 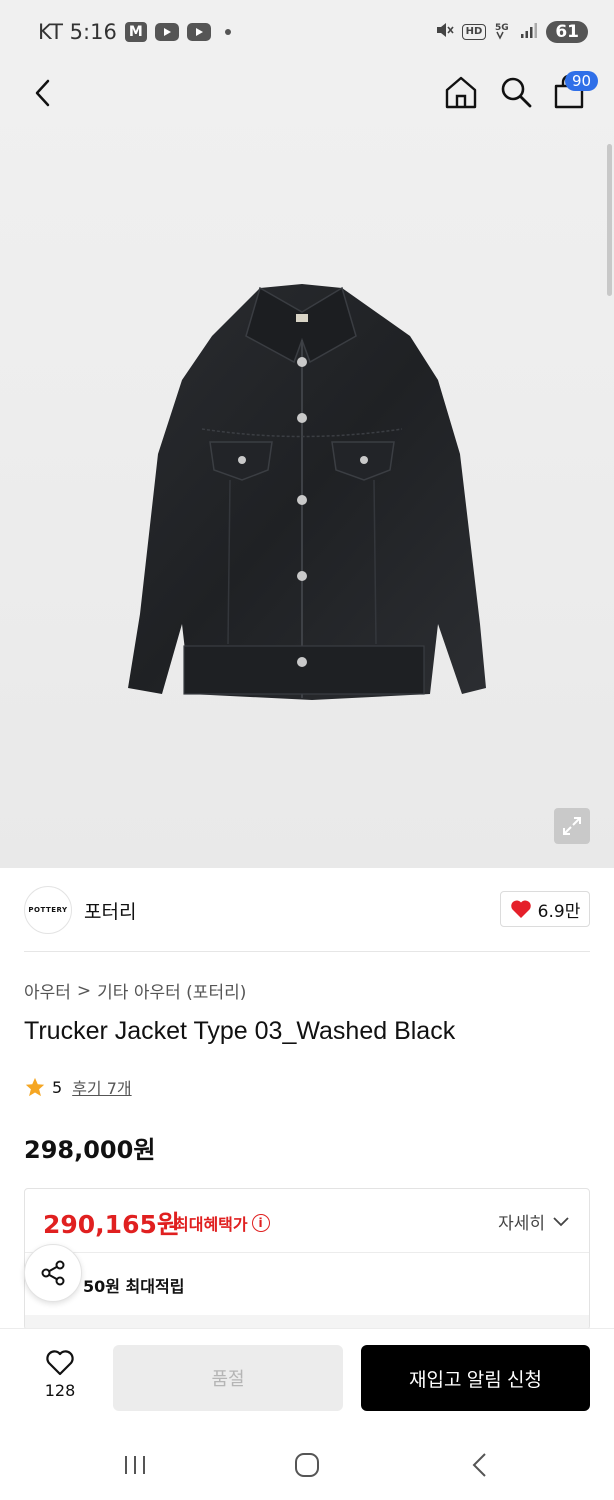 I want to click on home-nav-button, so click(x=307, y=1465).